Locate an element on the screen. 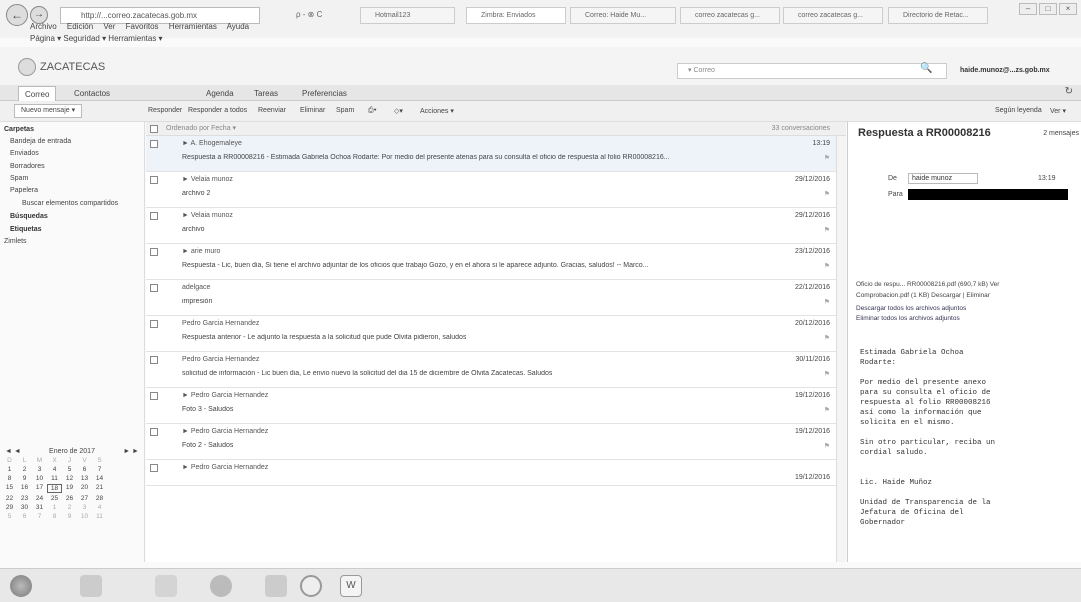  zimlets-header: Zimlets is located at coordinates (15, 241).